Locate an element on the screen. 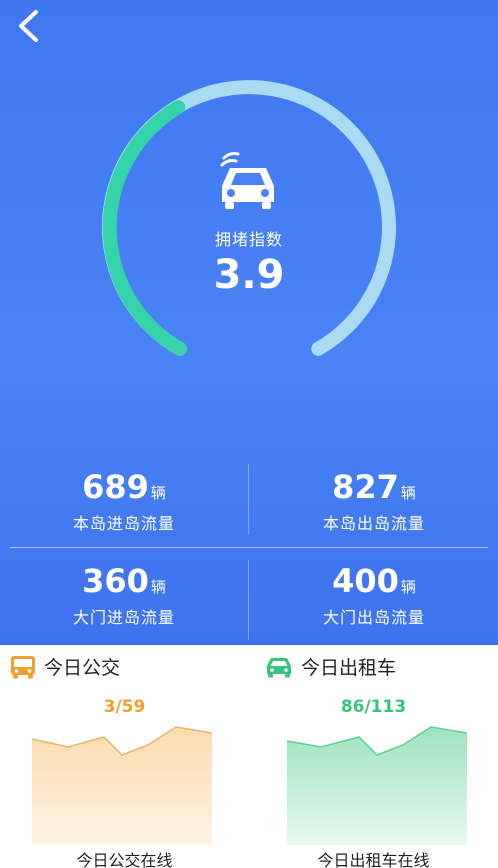  stat-label: 本岛出岛流量 is located at coordinates (373, 523).